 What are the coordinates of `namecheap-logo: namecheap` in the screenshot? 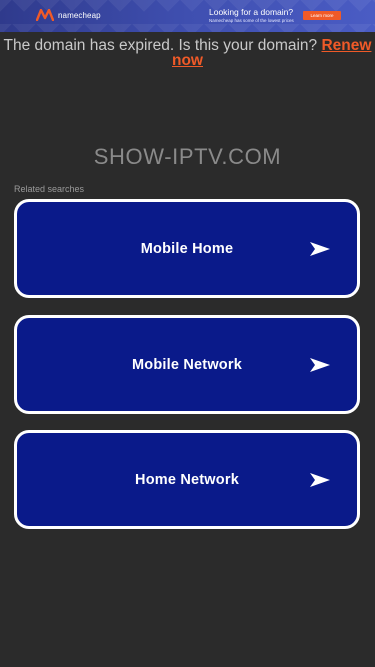 It's located at (68, 15).